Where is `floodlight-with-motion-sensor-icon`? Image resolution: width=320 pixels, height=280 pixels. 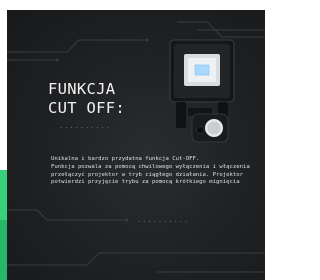 floodlight-with-motion-sensor-icon is located at coordinates (202, 91).